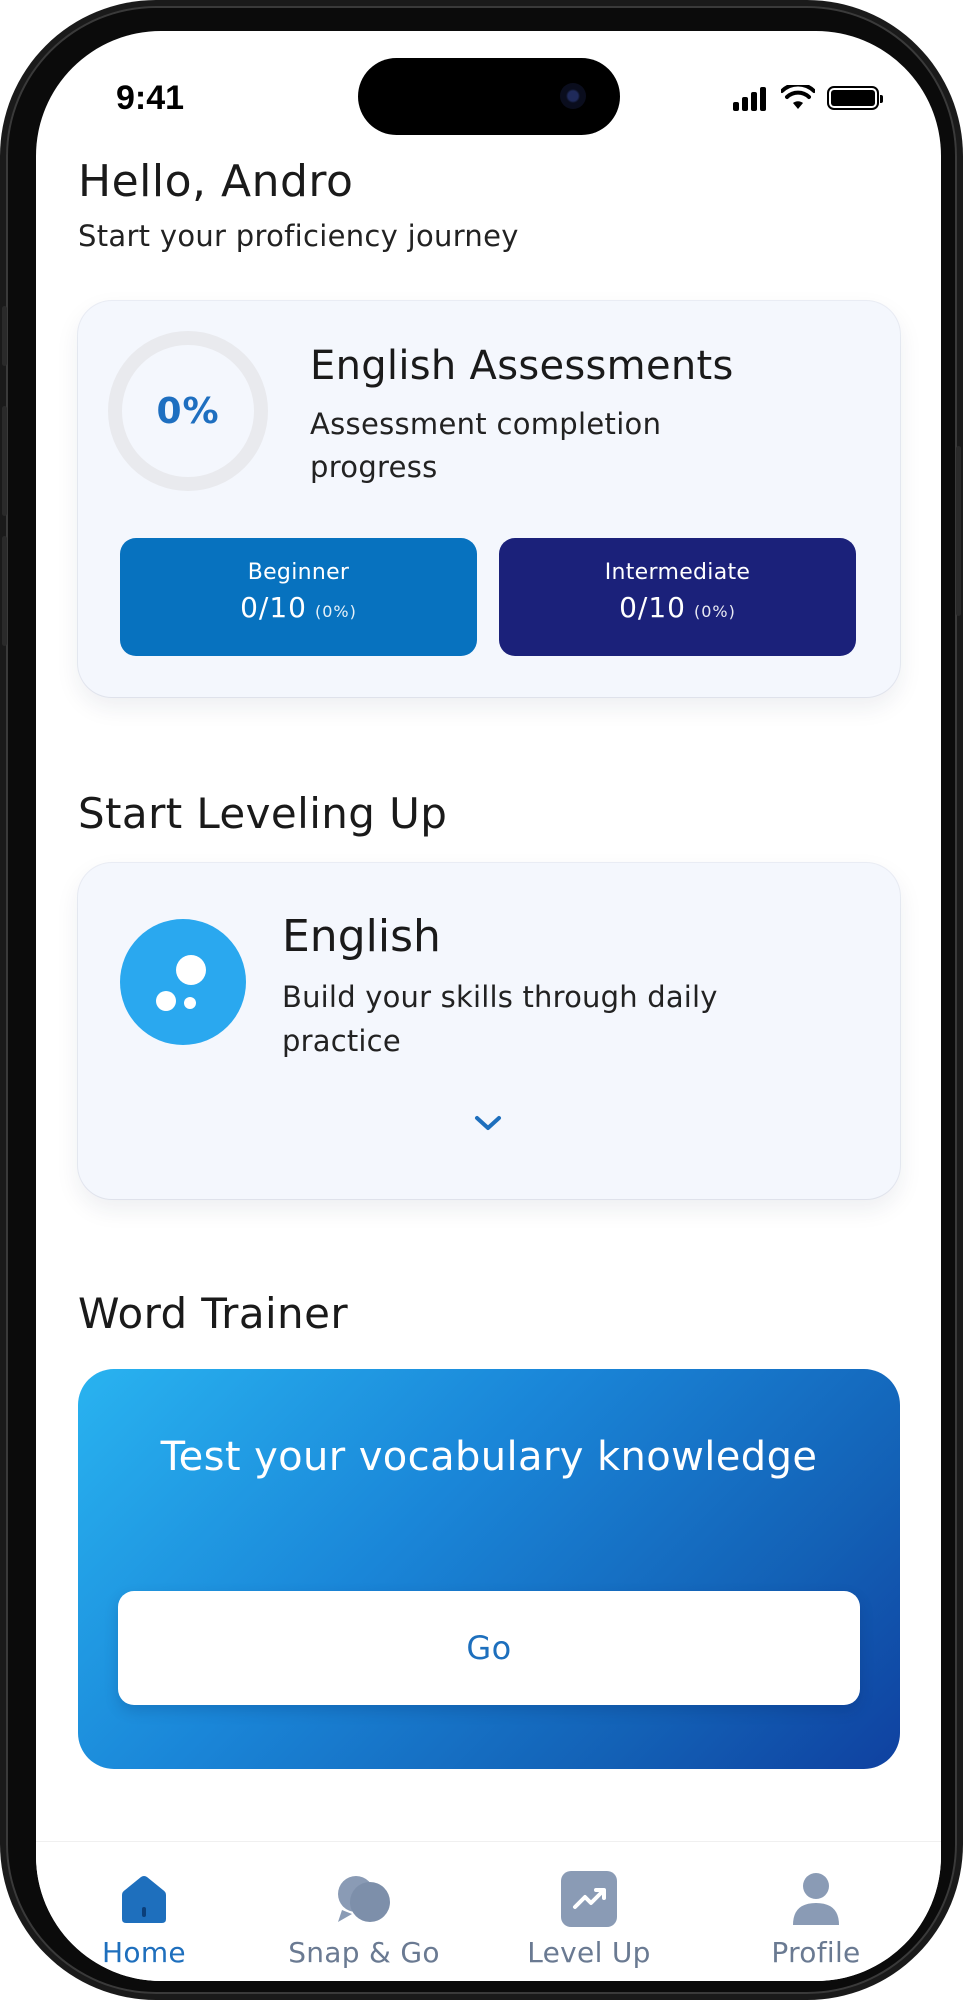 The width and height of the screenshot is (965, 2000). I want to click on tab-level-up: Level Up, so click(589, 1905).